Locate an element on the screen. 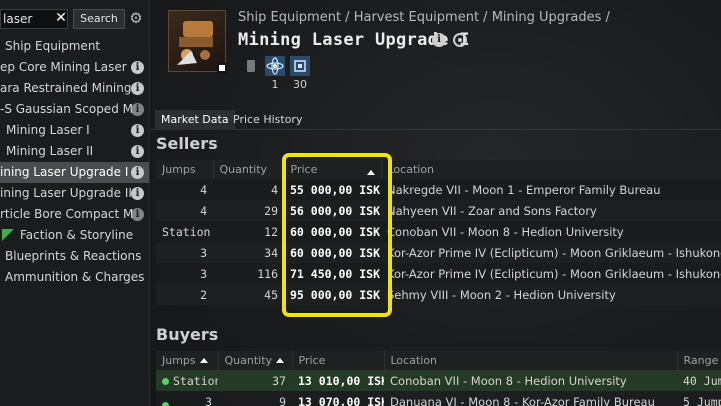 This screenshot has height=406, width=721. gear-icon: ⚙ is located at coordinates (136, 18).